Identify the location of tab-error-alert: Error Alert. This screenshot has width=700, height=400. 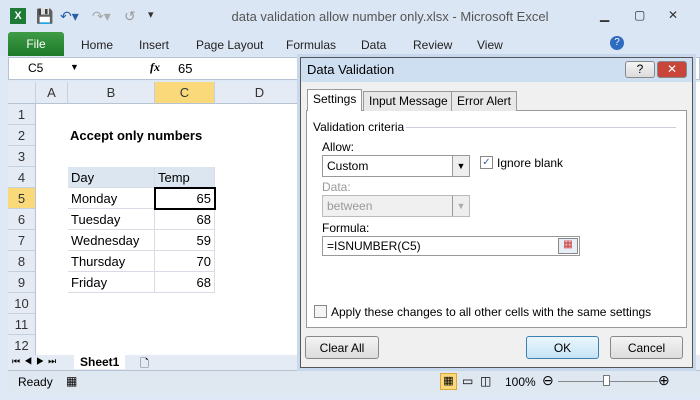
(484, 101).